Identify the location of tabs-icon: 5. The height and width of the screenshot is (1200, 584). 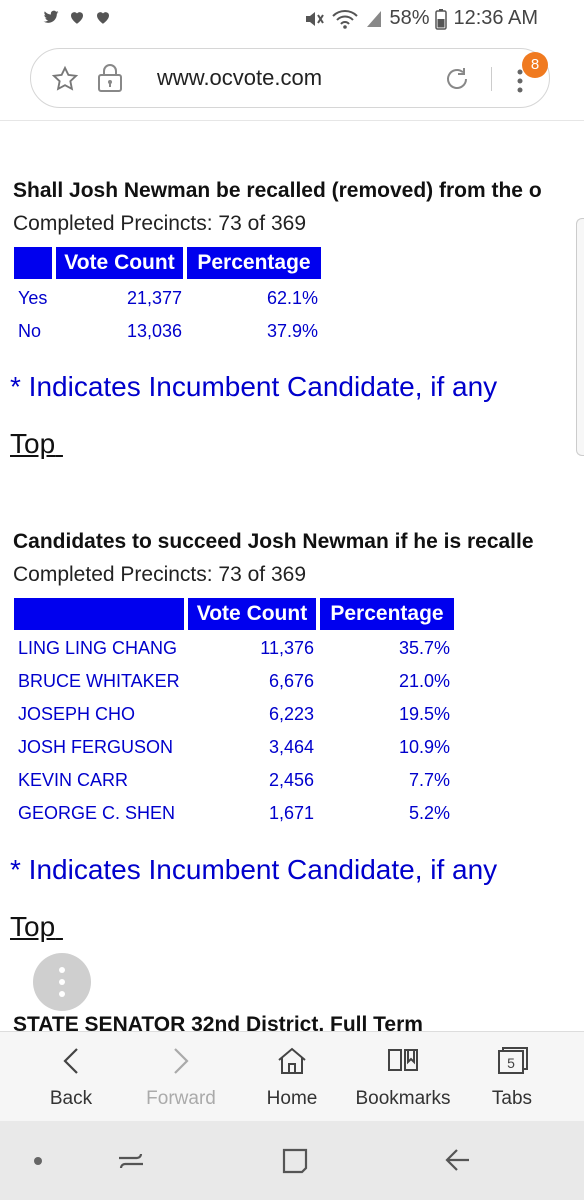
(513, 1060).